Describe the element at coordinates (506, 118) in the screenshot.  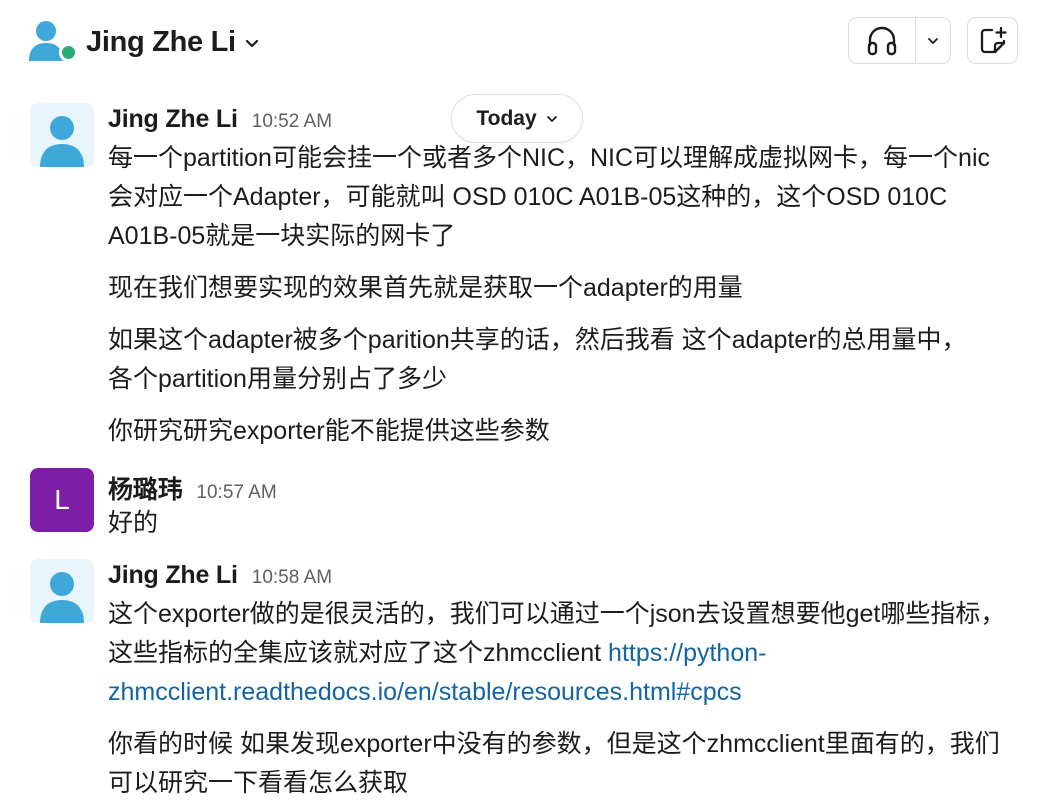
I see `day-divider-label: Today` at that location.